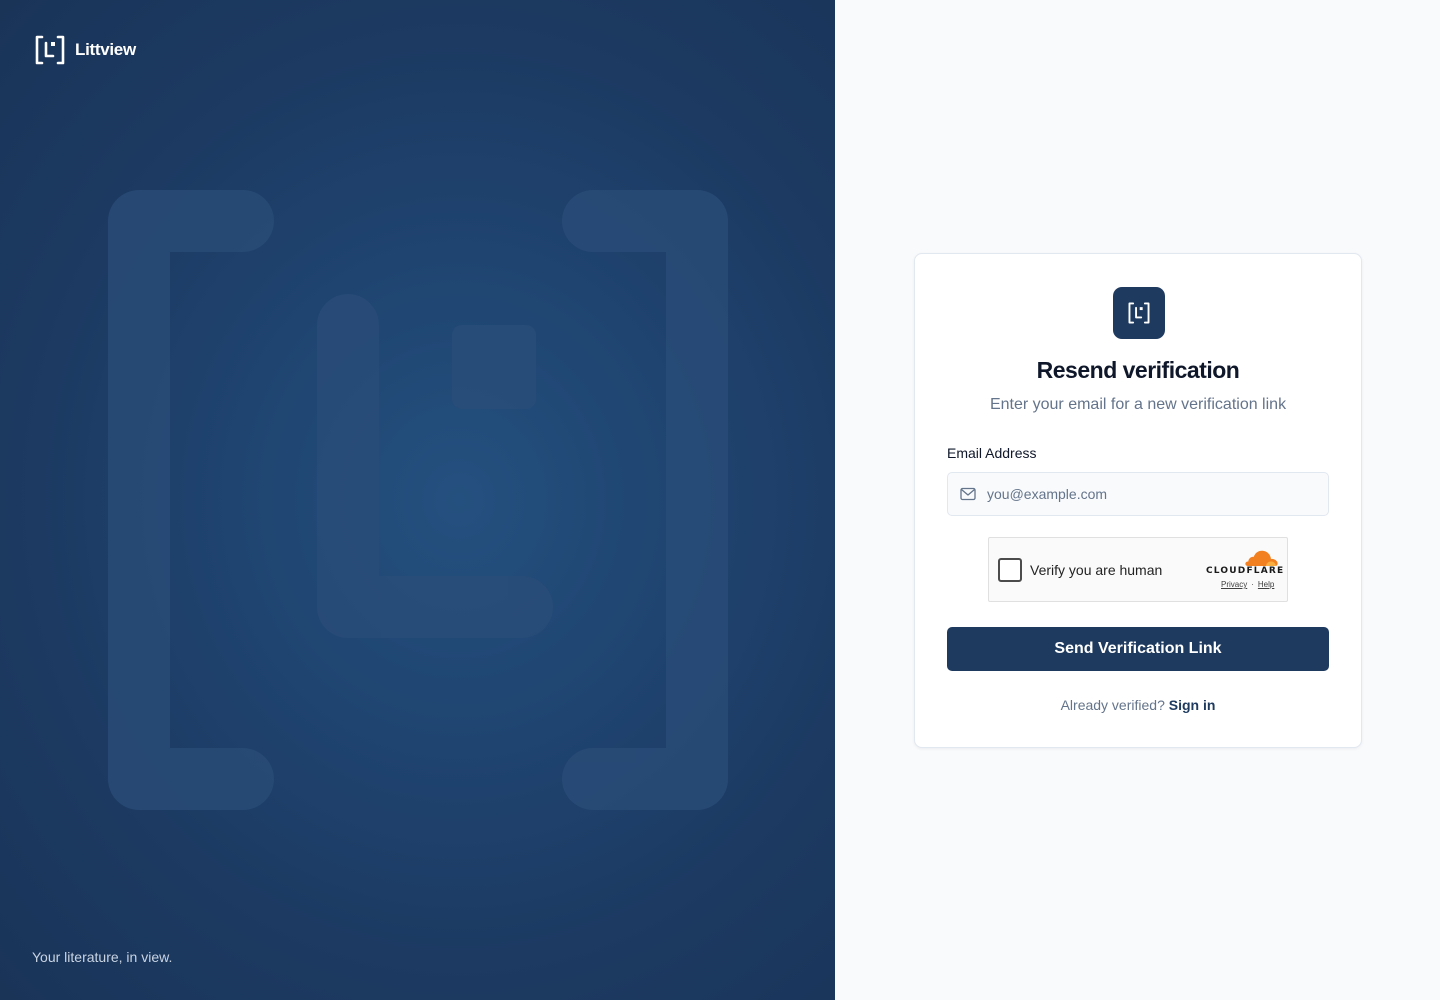  Describe the element at coordinates (1096, 570) in the screenshot. I see `captcha-label: Verify you are human` at that location.